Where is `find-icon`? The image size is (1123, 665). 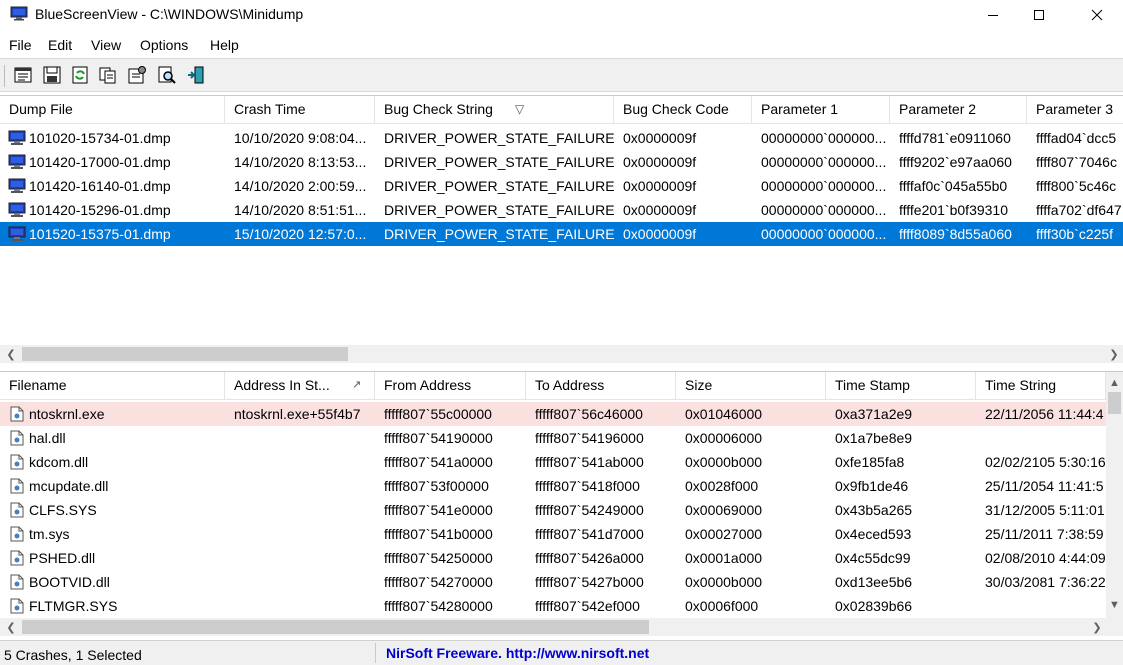
find-icon is located at coordinates (167, 75).